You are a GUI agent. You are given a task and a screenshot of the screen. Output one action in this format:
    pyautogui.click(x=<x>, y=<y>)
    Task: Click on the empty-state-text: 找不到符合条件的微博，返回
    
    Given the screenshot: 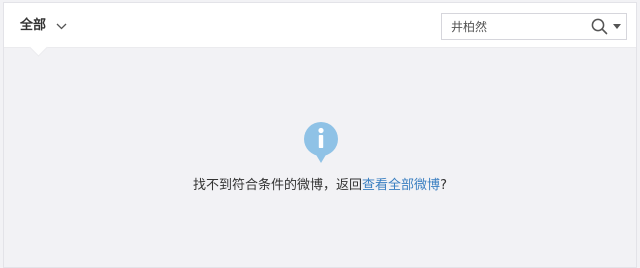 What is the action you would take?
    pyautogui.click(x=278, y=185)
    